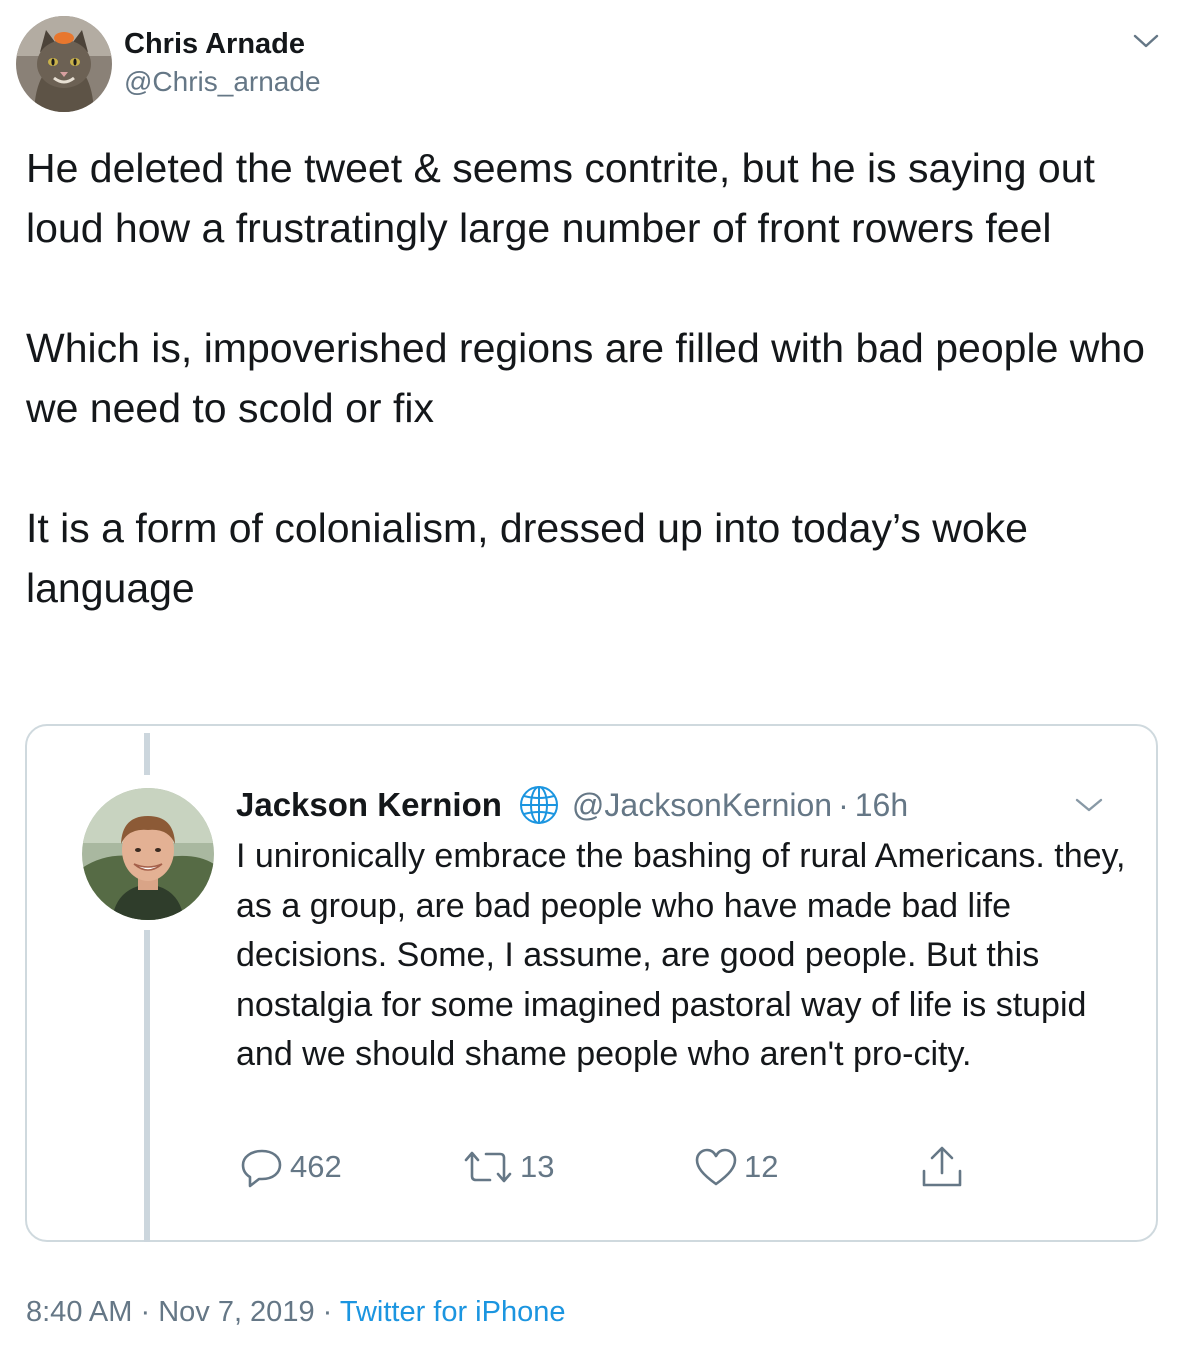 The height and width of the screenshot is (1352, 1182). I want to click on person-avatar-icon, so click(148, 854).